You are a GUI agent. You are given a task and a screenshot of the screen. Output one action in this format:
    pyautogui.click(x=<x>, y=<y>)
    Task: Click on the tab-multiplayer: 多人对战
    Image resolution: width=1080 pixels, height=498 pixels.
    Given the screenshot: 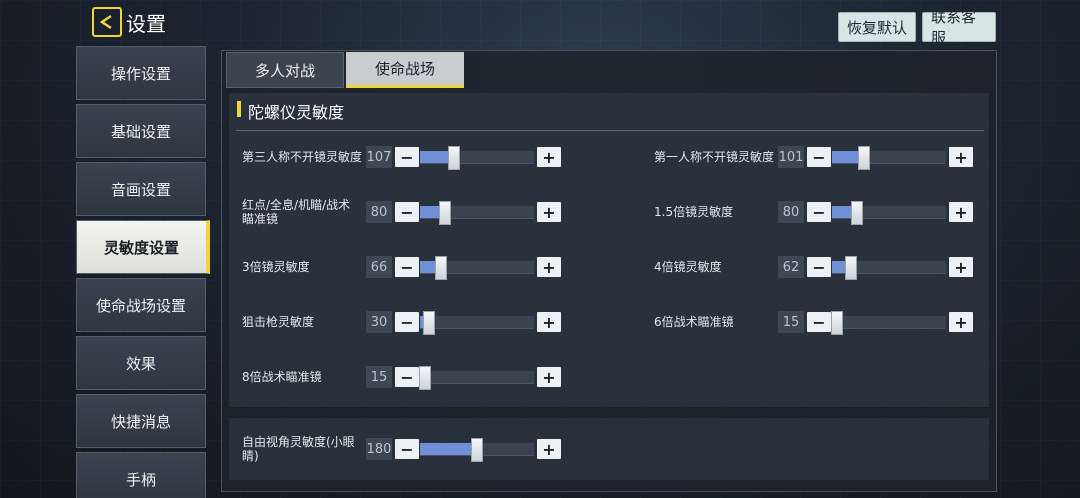 What is the action you would take?
    pyautogui.click(x=285, y=70)
    